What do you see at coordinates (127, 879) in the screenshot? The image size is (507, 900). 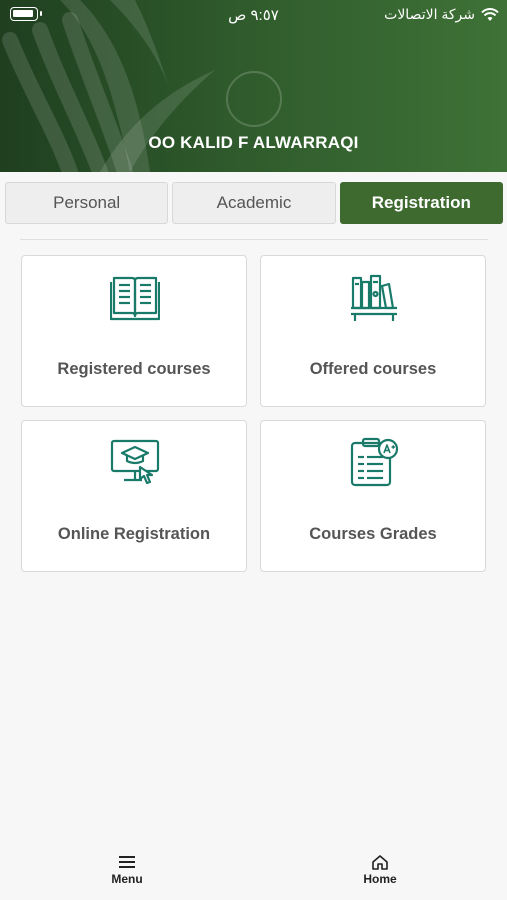 I see `menu-label: Menu` at bounding box center [127, 879].